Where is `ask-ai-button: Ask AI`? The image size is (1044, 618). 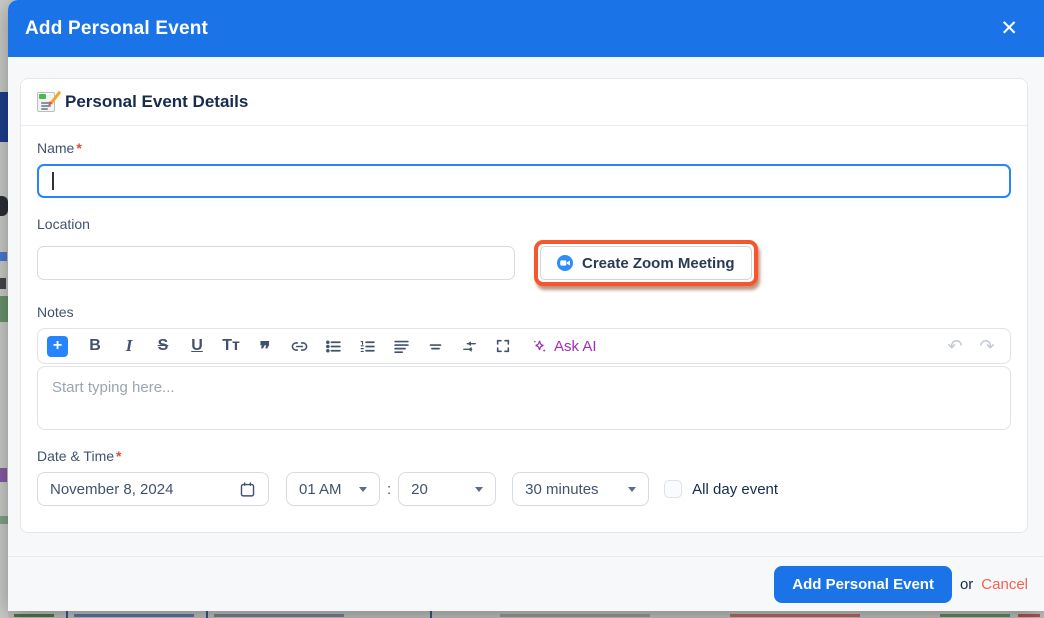
ask-ai-button: Ask AI is located at coordinates (564, 346).